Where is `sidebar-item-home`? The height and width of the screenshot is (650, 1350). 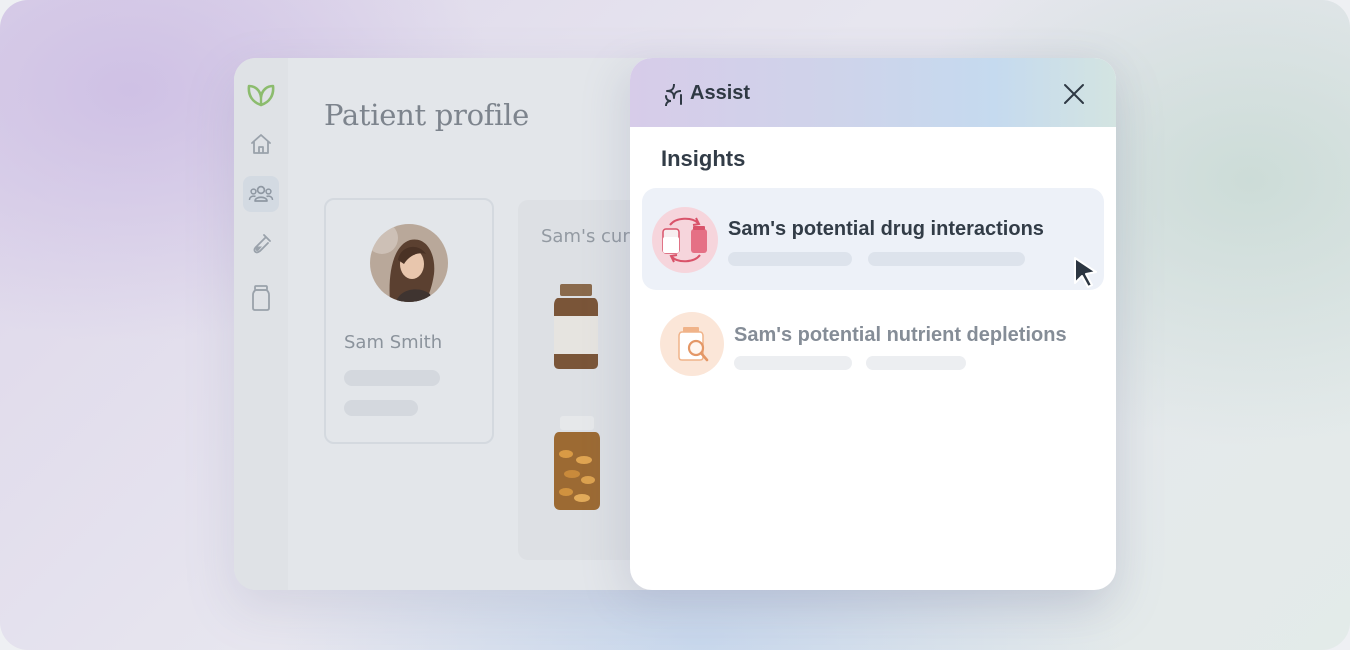
sidebar-item-home is located at coordinates (261, 144).